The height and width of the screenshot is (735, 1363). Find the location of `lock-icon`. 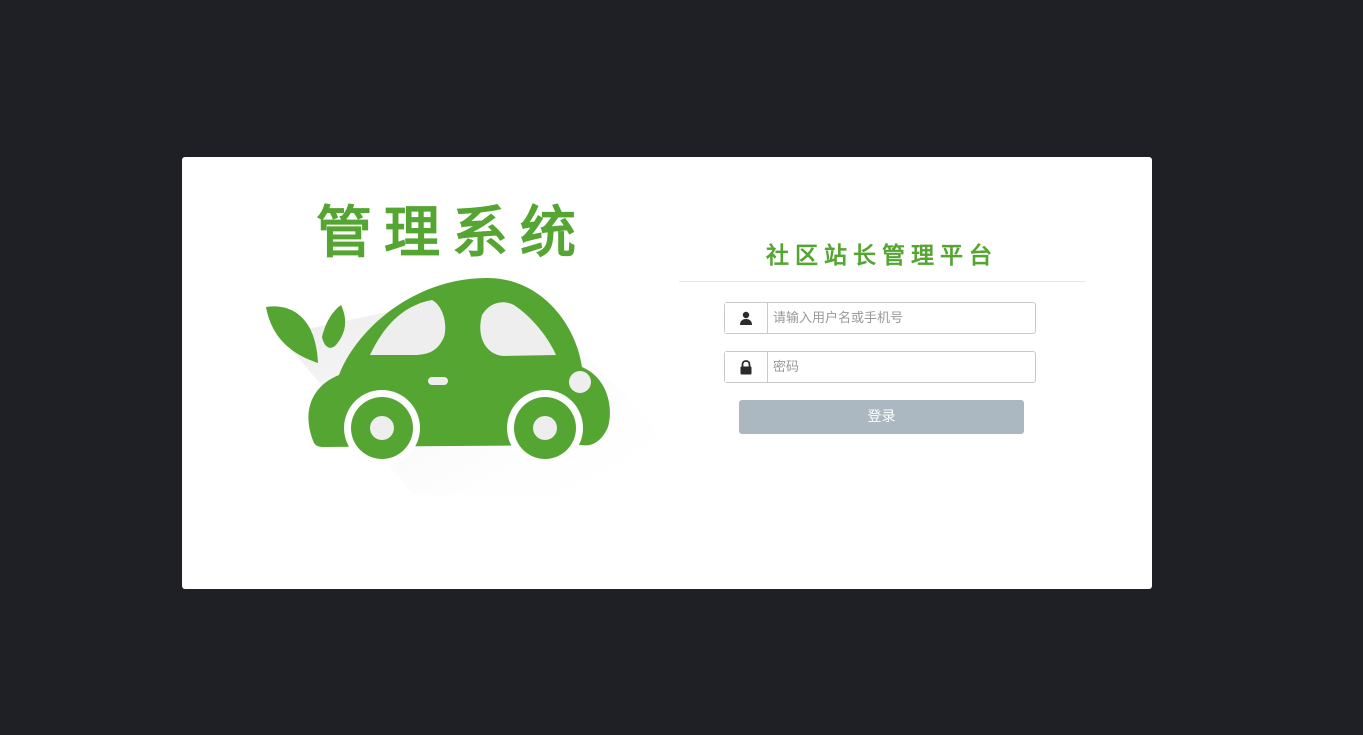

lock-icon is located at coordinates (746, 367).